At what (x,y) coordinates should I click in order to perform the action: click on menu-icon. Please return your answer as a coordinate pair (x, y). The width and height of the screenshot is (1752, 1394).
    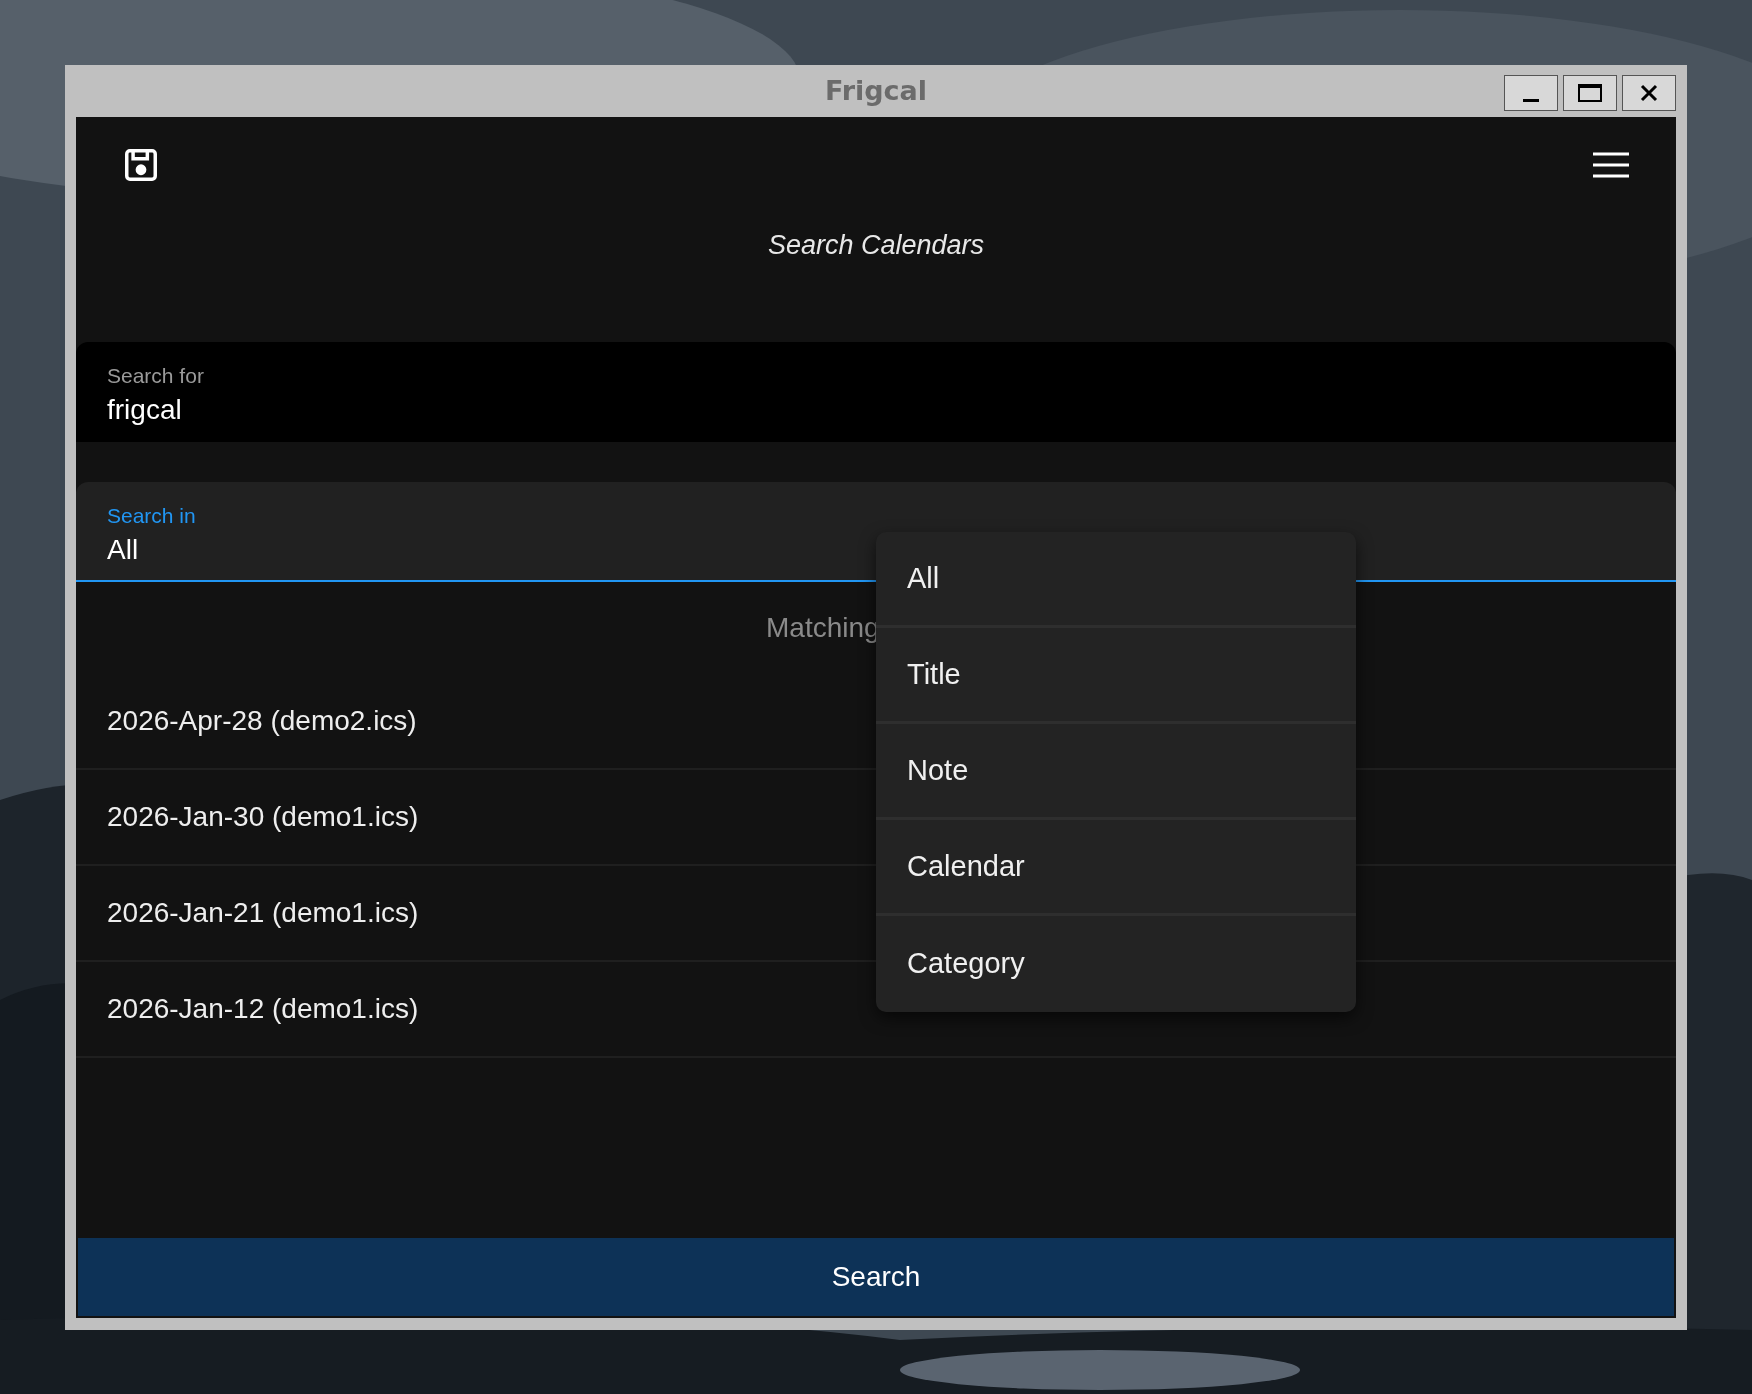
    Looking at the image, I should click on (1611, 165).